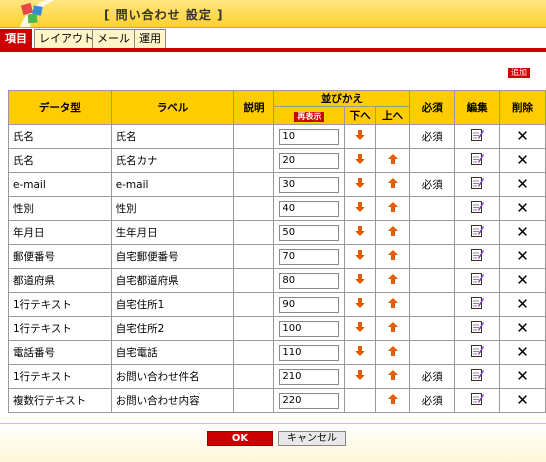 This screenshot has width=546, height=462. What do you see at coordinates (50, 13) in the screenshot?
I see `logo-icon` at bounding box center [50, 13].